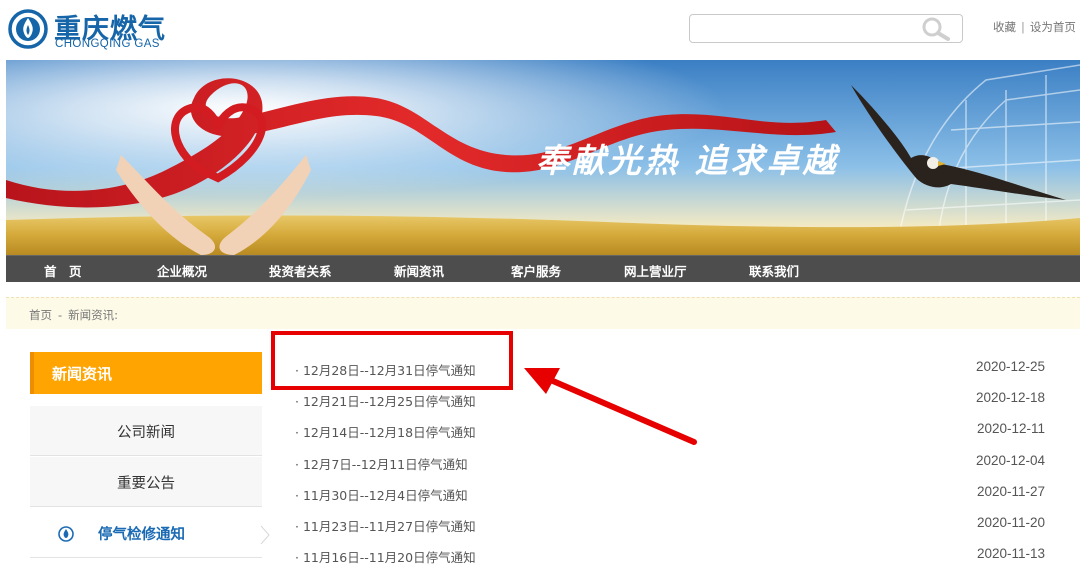 This screenshot has width=1080, height=572. I want to click on logo-english-text: CHONGQING GAS, so click(107, 44).